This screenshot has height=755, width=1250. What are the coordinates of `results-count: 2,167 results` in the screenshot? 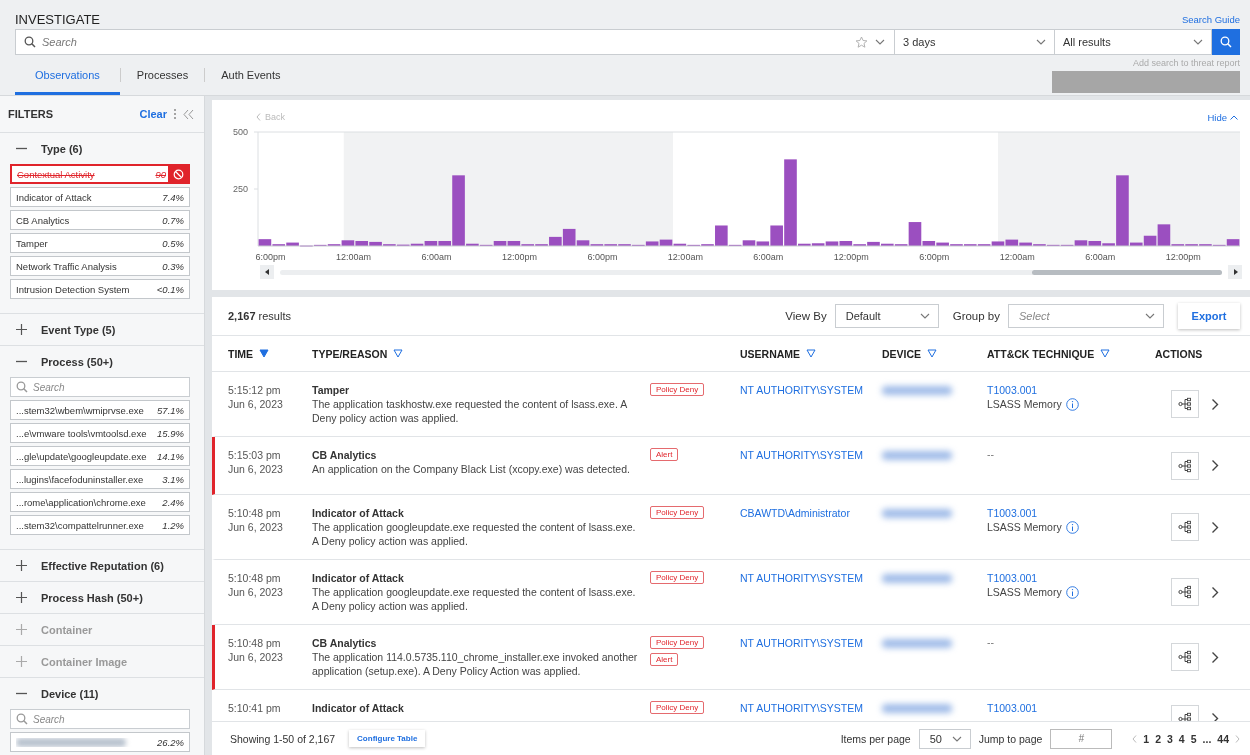 It's located at (260, 316).